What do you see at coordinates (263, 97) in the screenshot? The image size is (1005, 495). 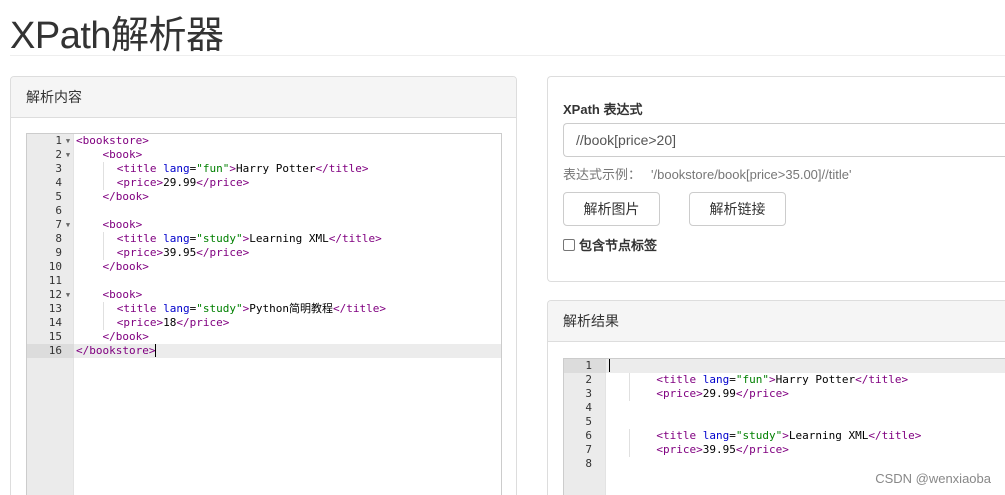 I see `source-panel-heading: 解析内容` at bounding box center [263, 97].